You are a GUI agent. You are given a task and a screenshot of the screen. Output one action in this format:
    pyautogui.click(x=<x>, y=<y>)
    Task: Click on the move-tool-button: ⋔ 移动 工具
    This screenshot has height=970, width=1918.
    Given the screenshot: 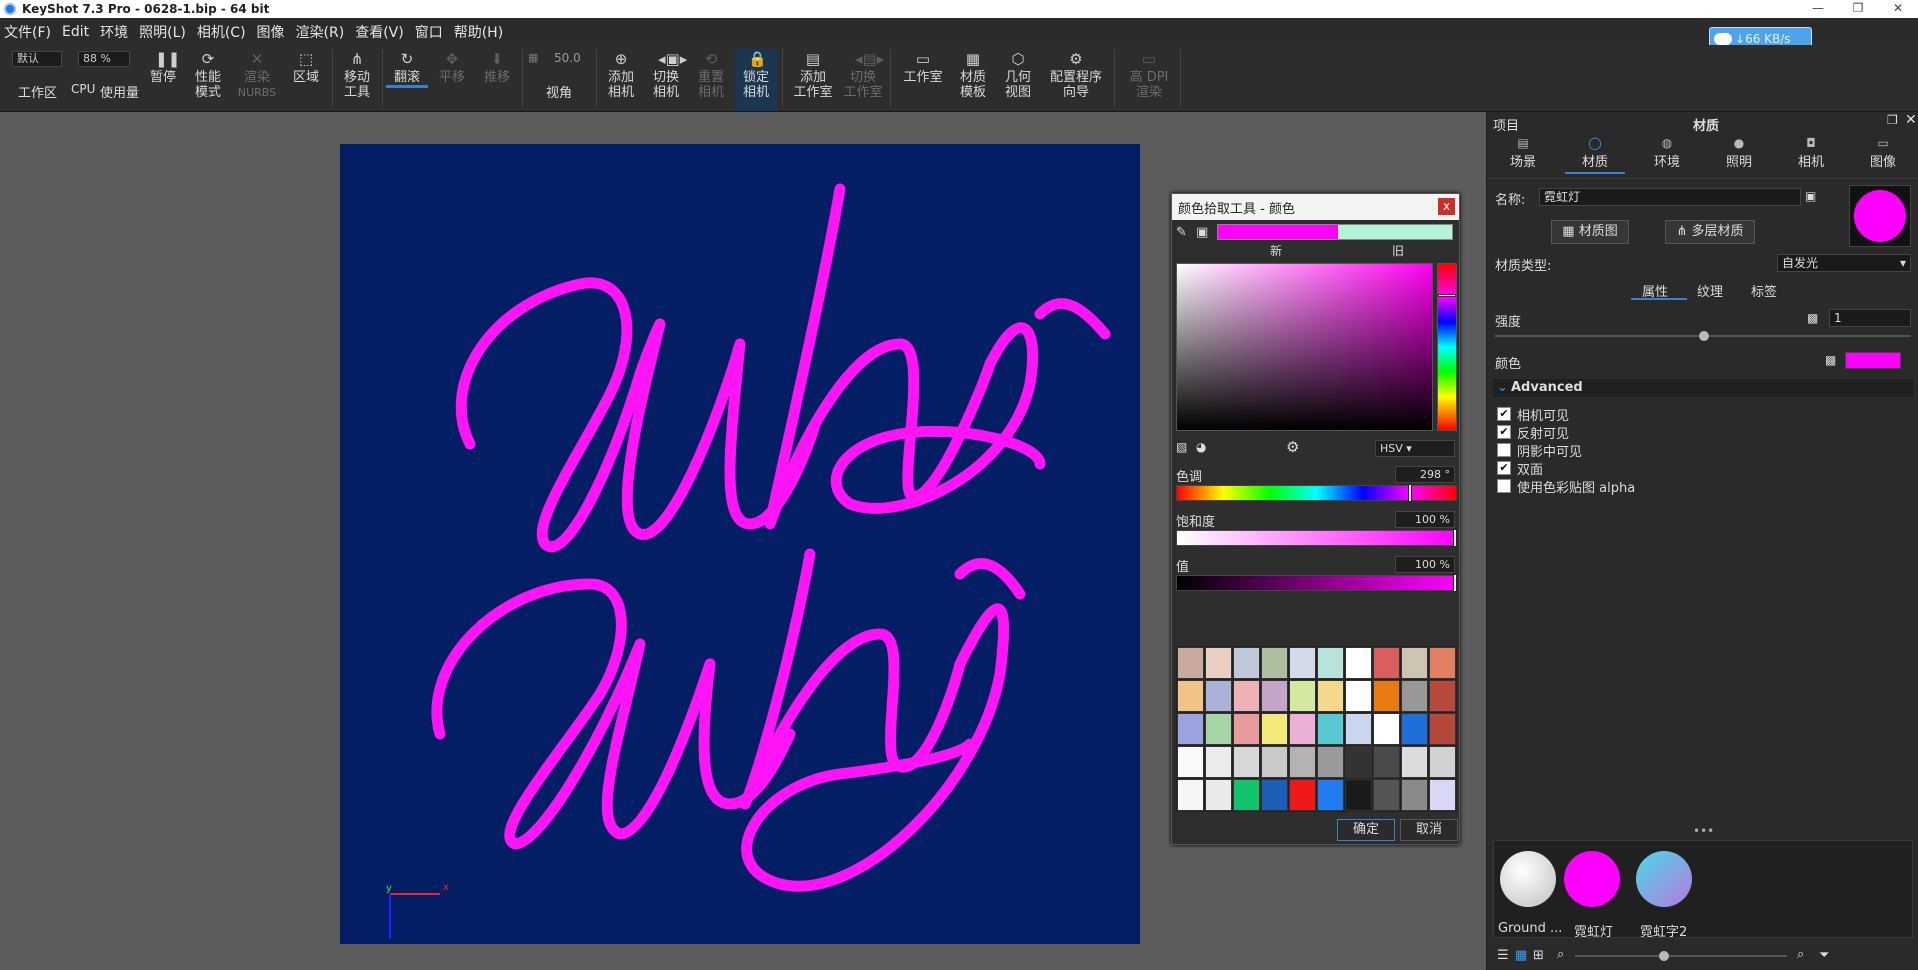 What is the action you would take?
    pyautogui.click(x=357, y=74)
    